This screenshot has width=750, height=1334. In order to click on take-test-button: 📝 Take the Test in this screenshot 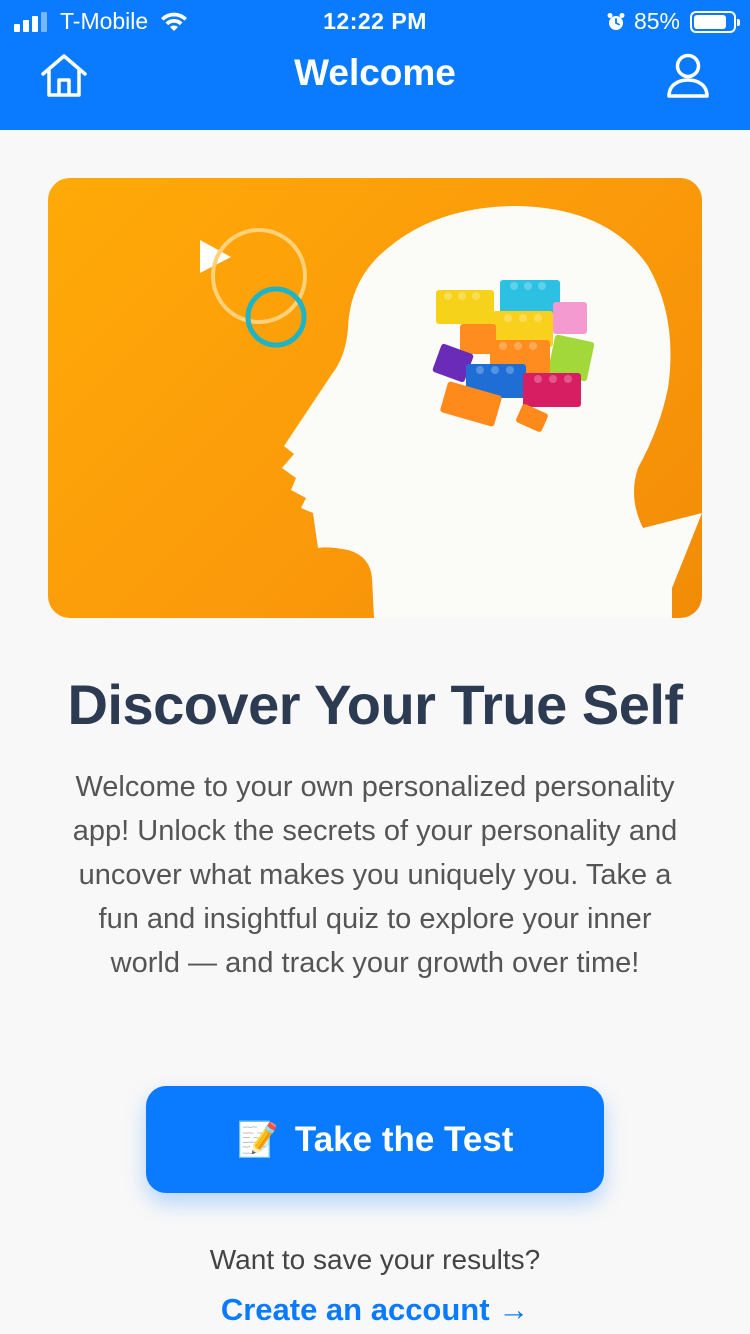, I will do `click(375, 1139)`.